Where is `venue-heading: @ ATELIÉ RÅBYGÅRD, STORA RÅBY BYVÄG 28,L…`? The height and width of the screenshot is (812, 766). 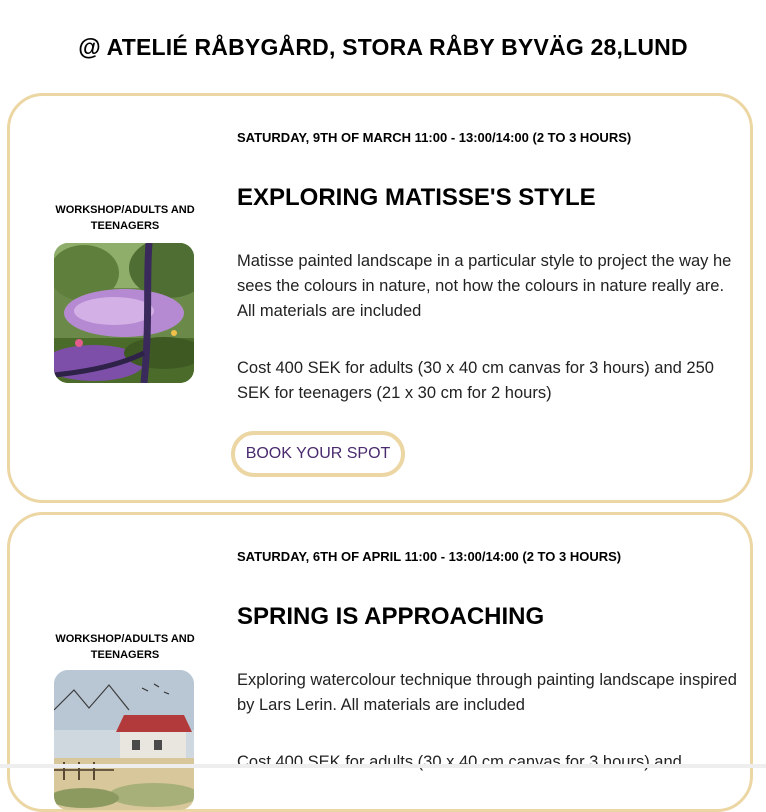 venue-heading: @ ATELIÉ RÅBYGÅRD, STORA RÅBY BYVÄG 28,L… is located at coordinates (383, 47).